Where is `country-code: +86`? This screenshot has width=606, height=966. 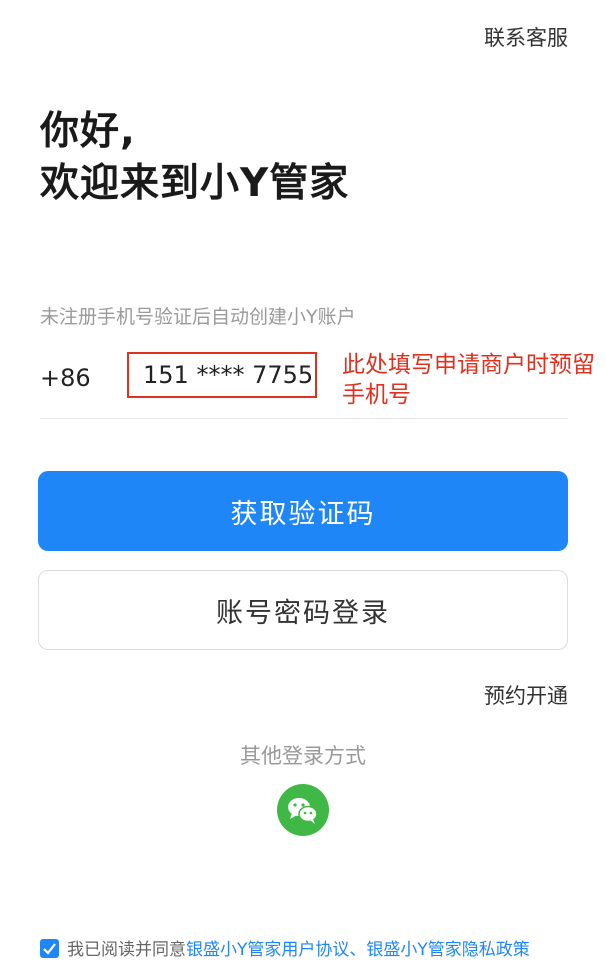 country-code: +86 is located at coordinates (65, 378).